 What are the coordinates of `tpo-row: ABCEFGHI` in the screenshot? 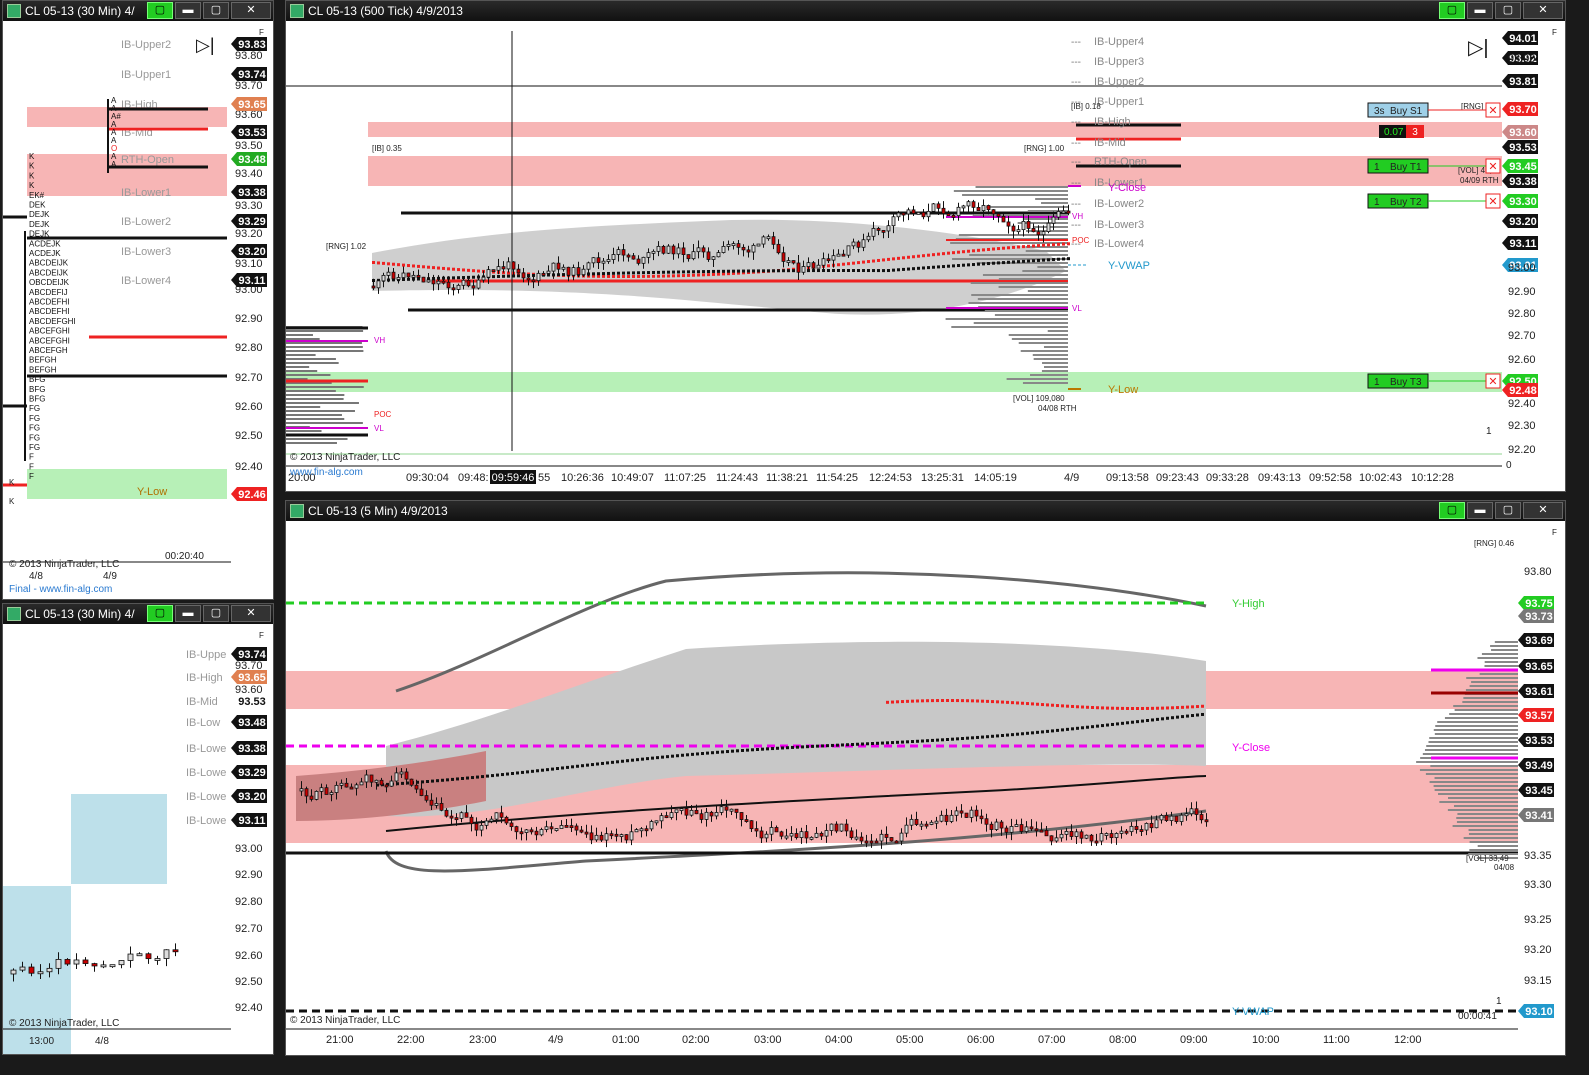 It's located at (49, 331).